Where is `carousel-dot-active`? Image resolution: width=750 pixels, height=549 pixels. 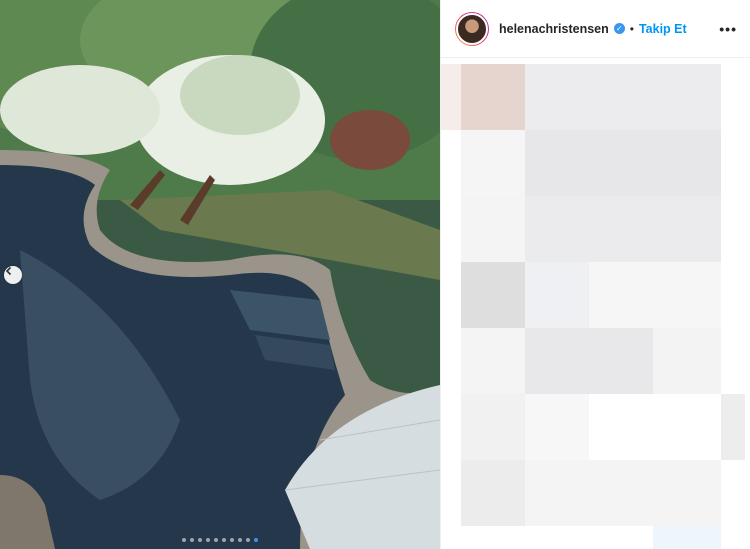 carousel-dot-active is located at coordinates (256, 540).